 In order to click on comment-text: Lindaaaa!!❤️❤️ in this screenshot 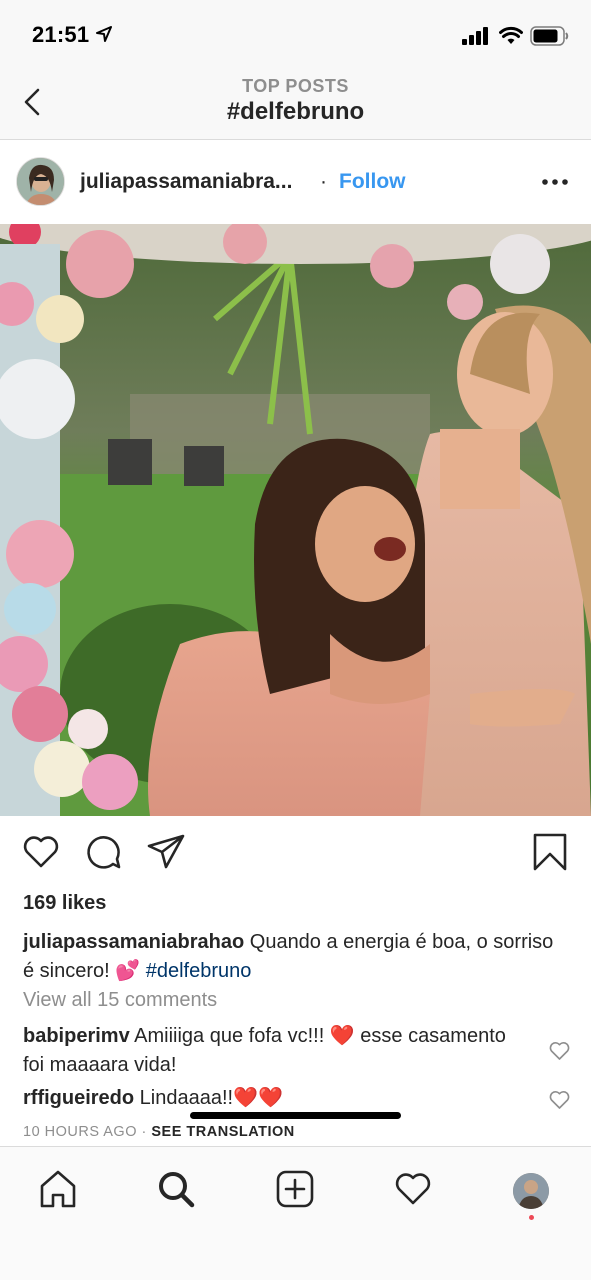, I will do `click(208, 1098)`.